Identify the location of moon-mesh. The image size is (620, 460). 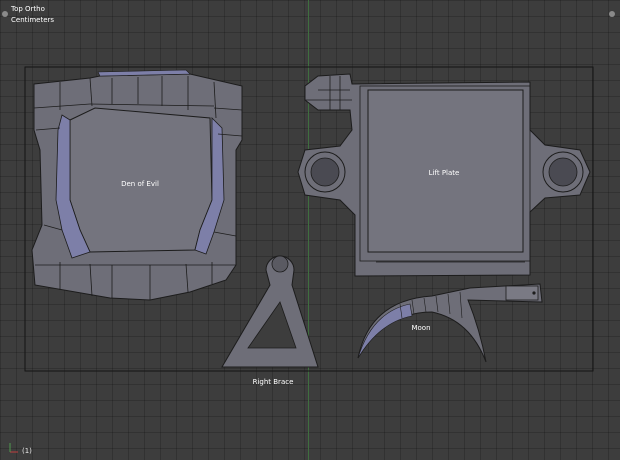
(450, 323).